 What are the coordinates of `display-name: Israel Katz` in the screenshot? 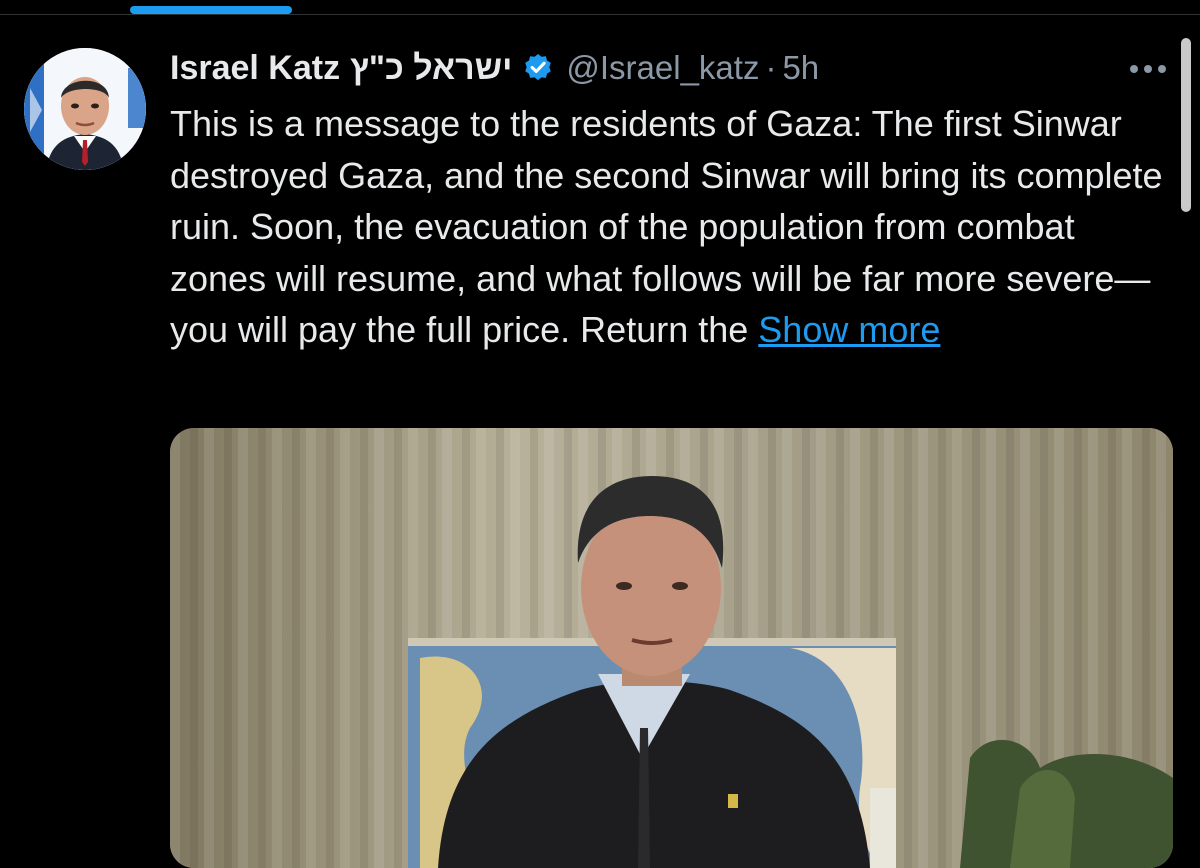 It's located at (255, 68).